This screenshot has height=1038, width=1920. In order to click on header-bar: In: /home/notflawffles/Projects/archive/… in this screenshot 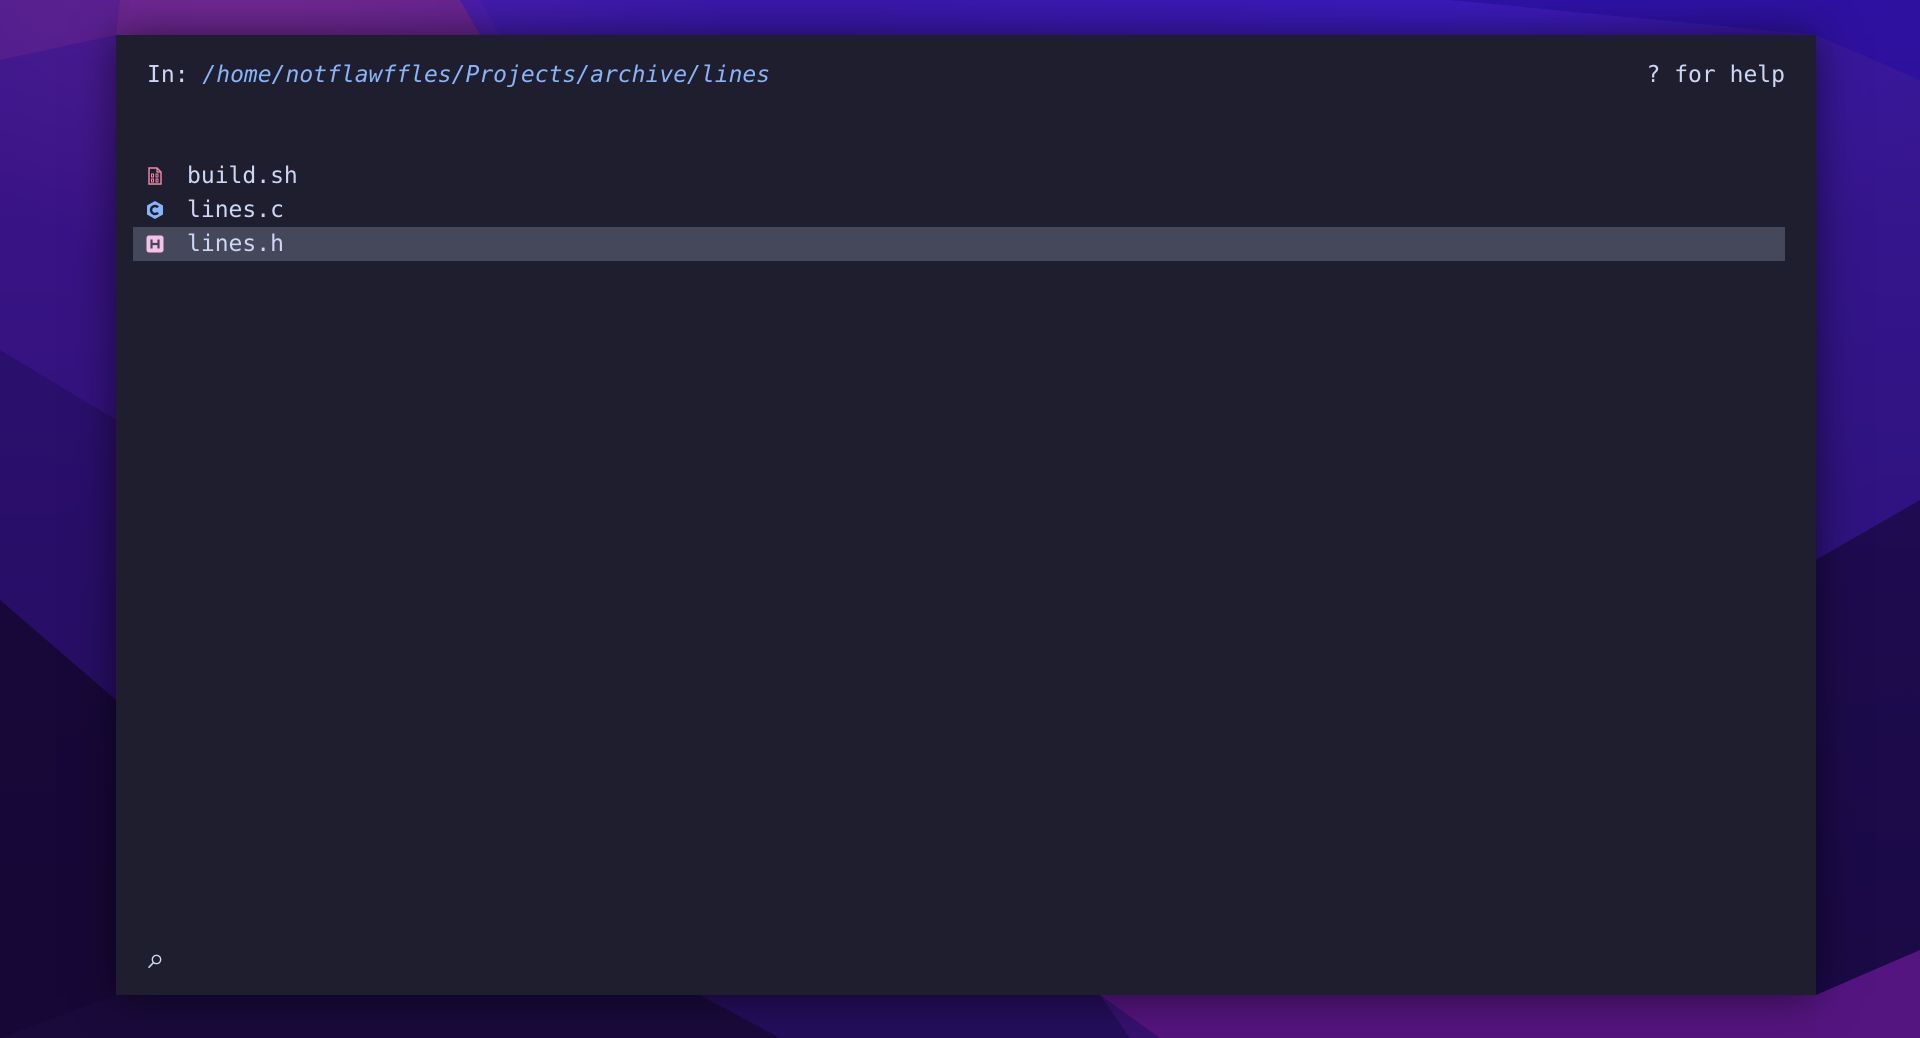, I will do `click(966, 75)`.